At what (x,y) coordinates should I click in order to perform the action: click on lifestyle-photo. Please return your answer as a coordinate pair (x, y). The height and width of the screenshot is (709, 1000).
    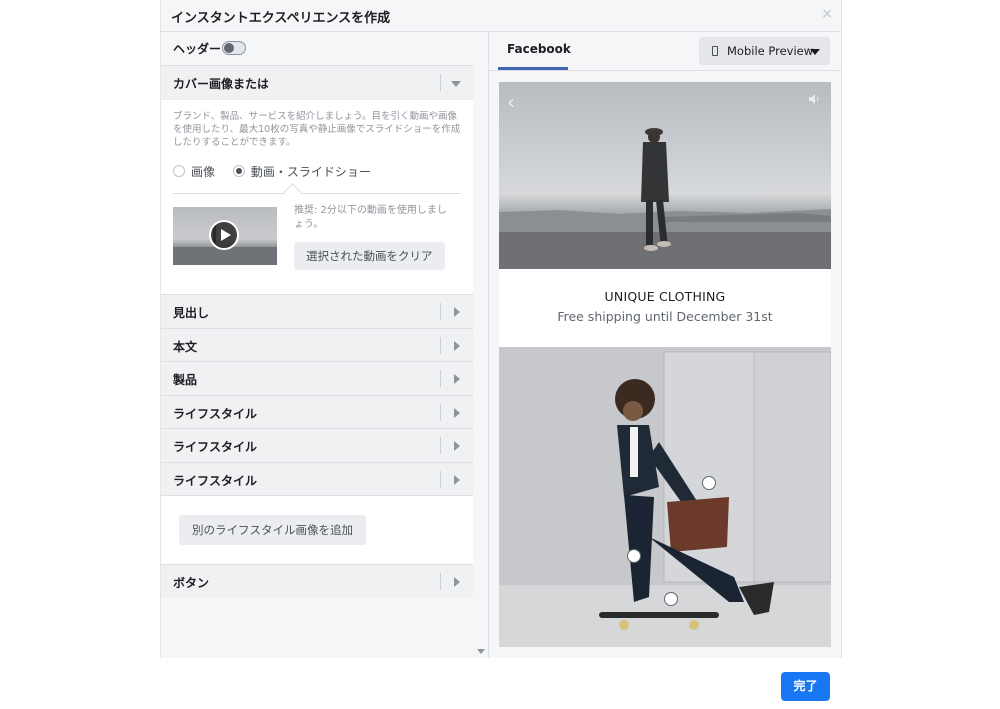
    Looking at the image, I should click on (665, 497).